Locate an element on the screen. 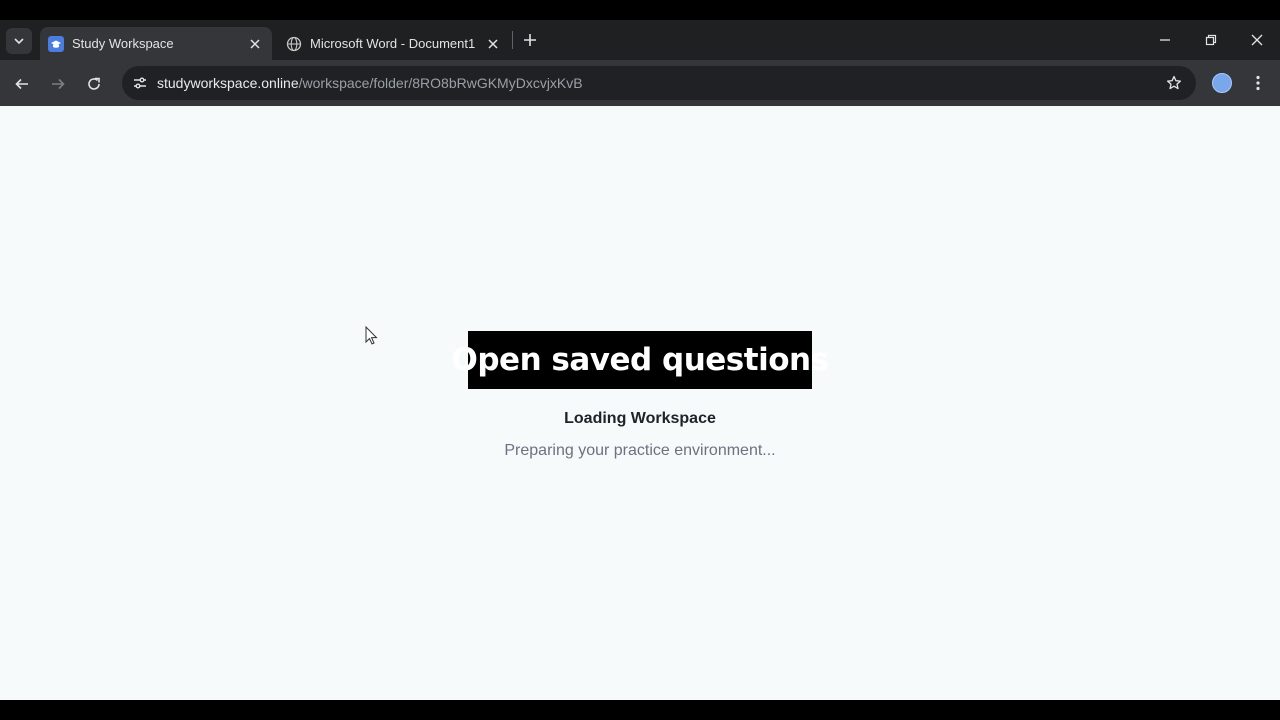 This screenshot has height=720, width=1280. minimize-button is located at coordinates (1165, 40).